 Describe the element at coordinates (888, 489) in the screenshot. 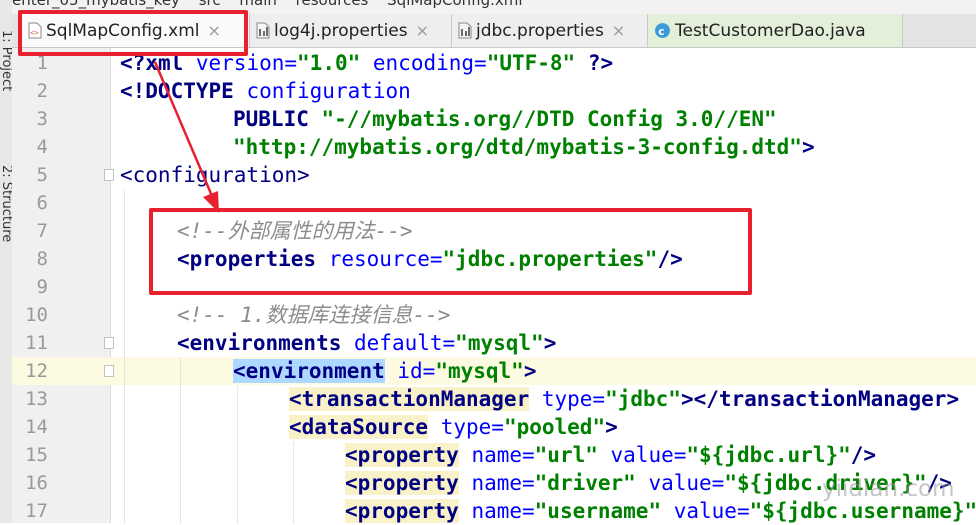

I see `watermark: yiidian.com` at that location.